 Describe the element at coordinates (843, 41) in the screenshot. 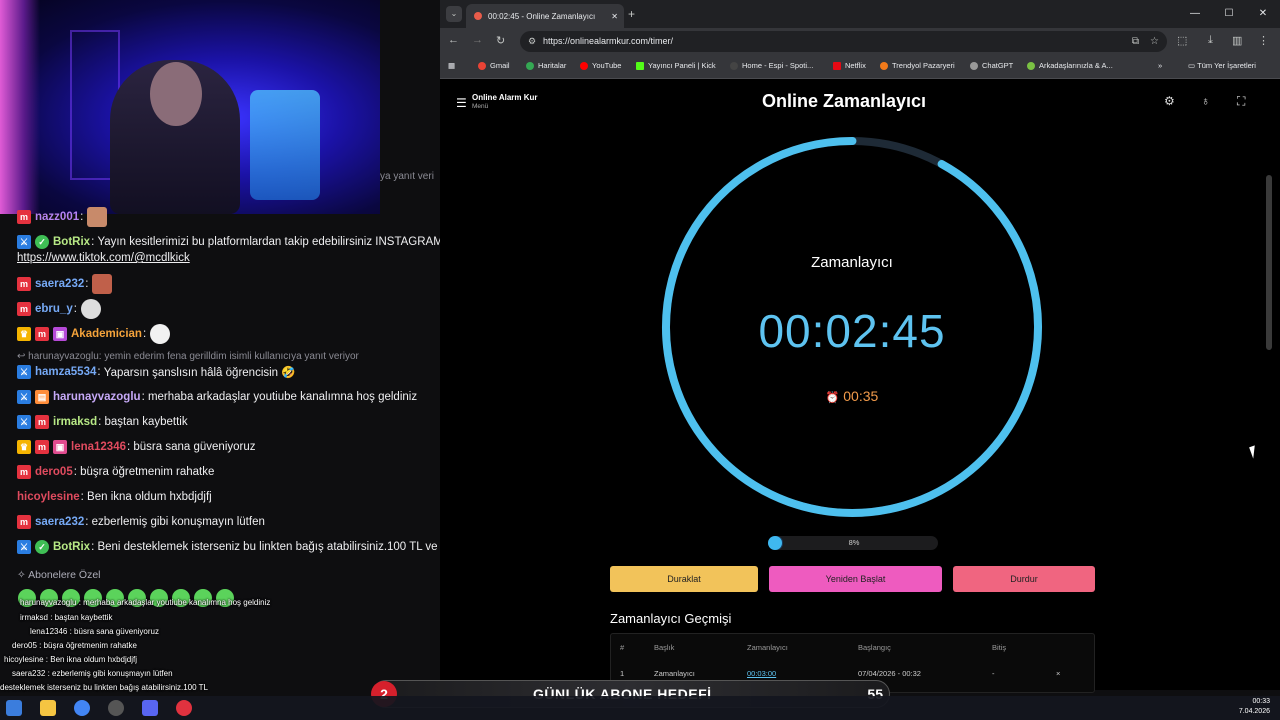

I see `address-bar: ⚙ https://onlinealarmkur.com/timer/ ⧉ ☆` at that location.